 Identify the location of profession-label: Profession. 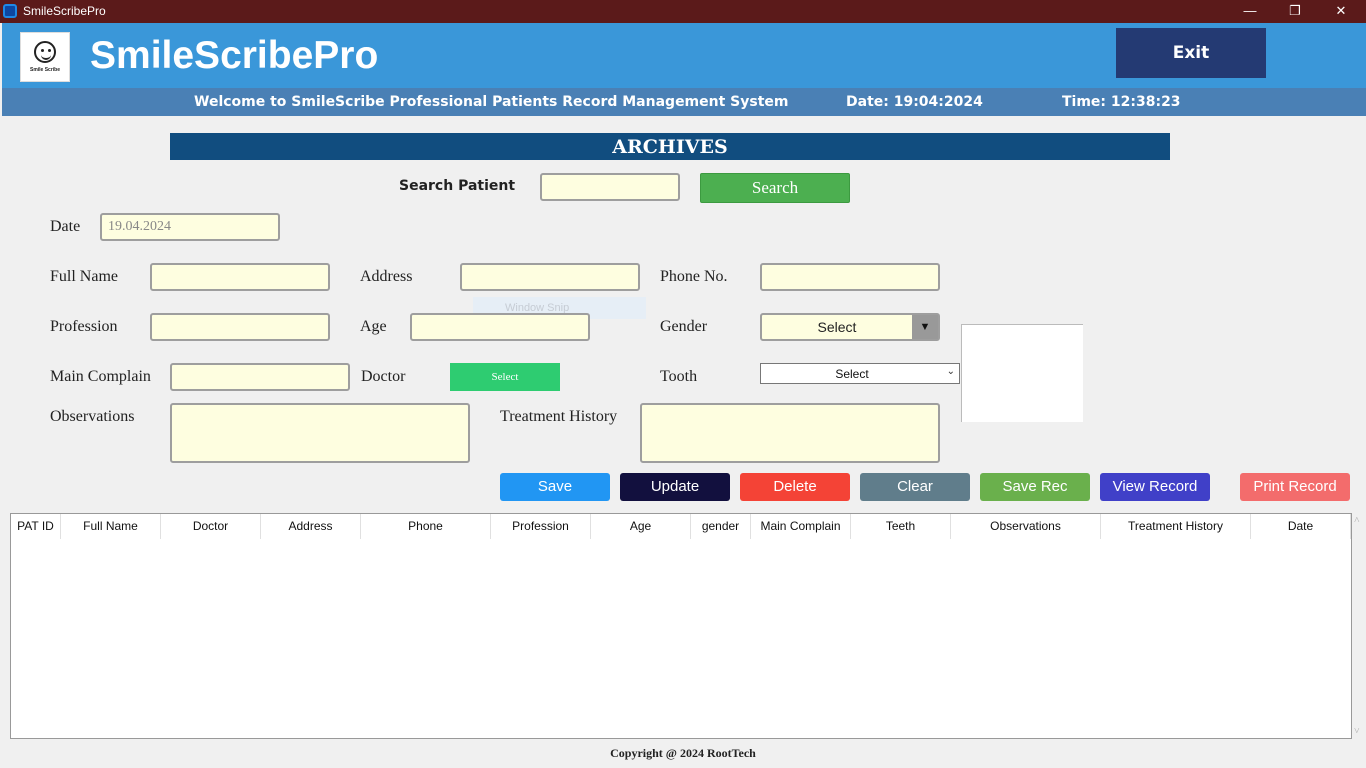
(84, 326).